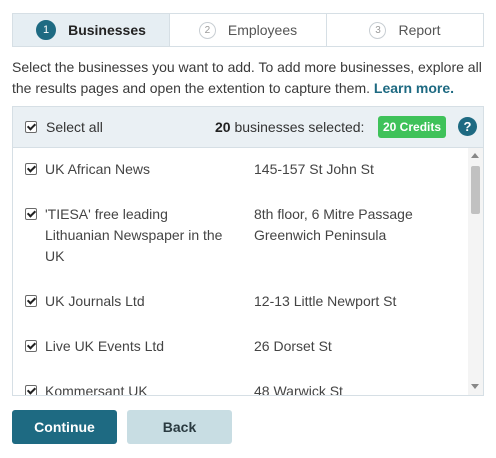  Describe the element at coordinates (467, 126) in the screenshot. I see `help-icon: ?` at that location.